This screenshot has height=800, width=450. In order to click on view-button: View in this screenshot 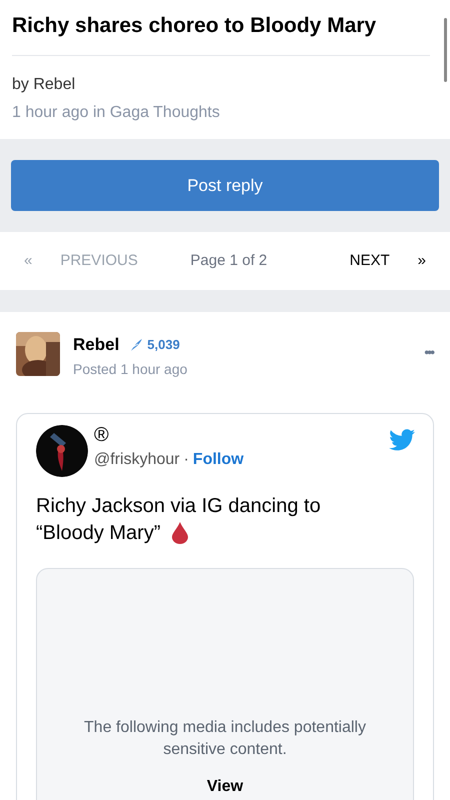, I will do `click(225, 786)`.